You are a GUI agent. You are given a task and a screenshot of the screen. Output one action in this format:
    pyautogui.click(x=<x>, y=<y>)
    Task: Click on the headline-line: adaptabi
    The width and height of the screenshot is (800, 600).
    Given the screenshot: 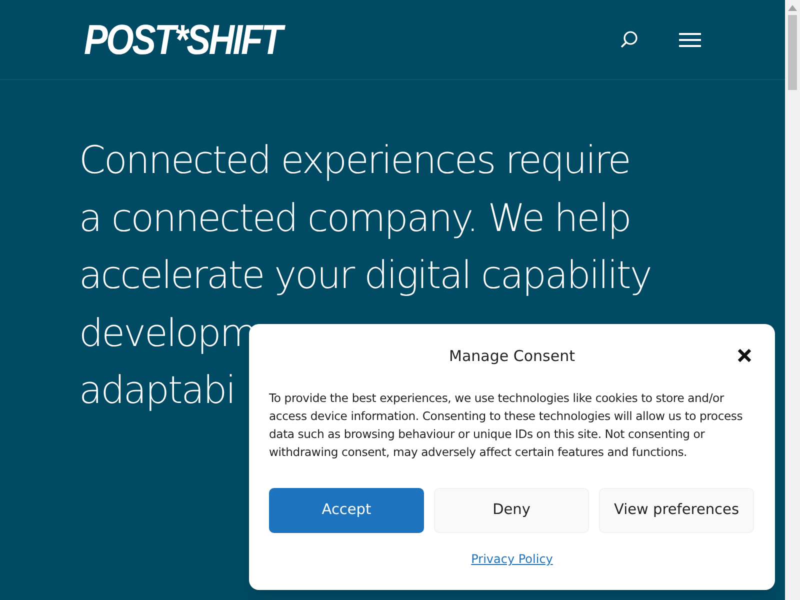 What is the action you would take?
    pyautogui.click(x=157, y=390)
    